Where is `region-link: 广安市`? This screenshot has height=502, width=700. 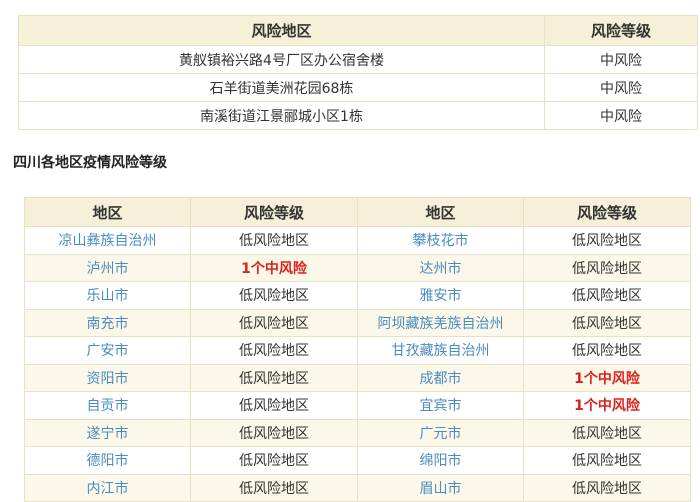
region-link: 广安市 is located at coordinates (107, 350).